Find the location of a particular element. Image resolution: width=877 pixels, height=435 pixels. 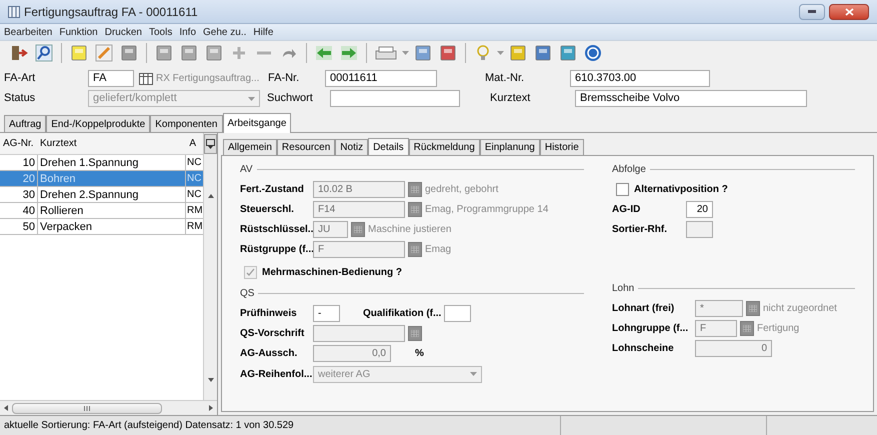

table-cell: 20 is located at coordinates (19, 178).